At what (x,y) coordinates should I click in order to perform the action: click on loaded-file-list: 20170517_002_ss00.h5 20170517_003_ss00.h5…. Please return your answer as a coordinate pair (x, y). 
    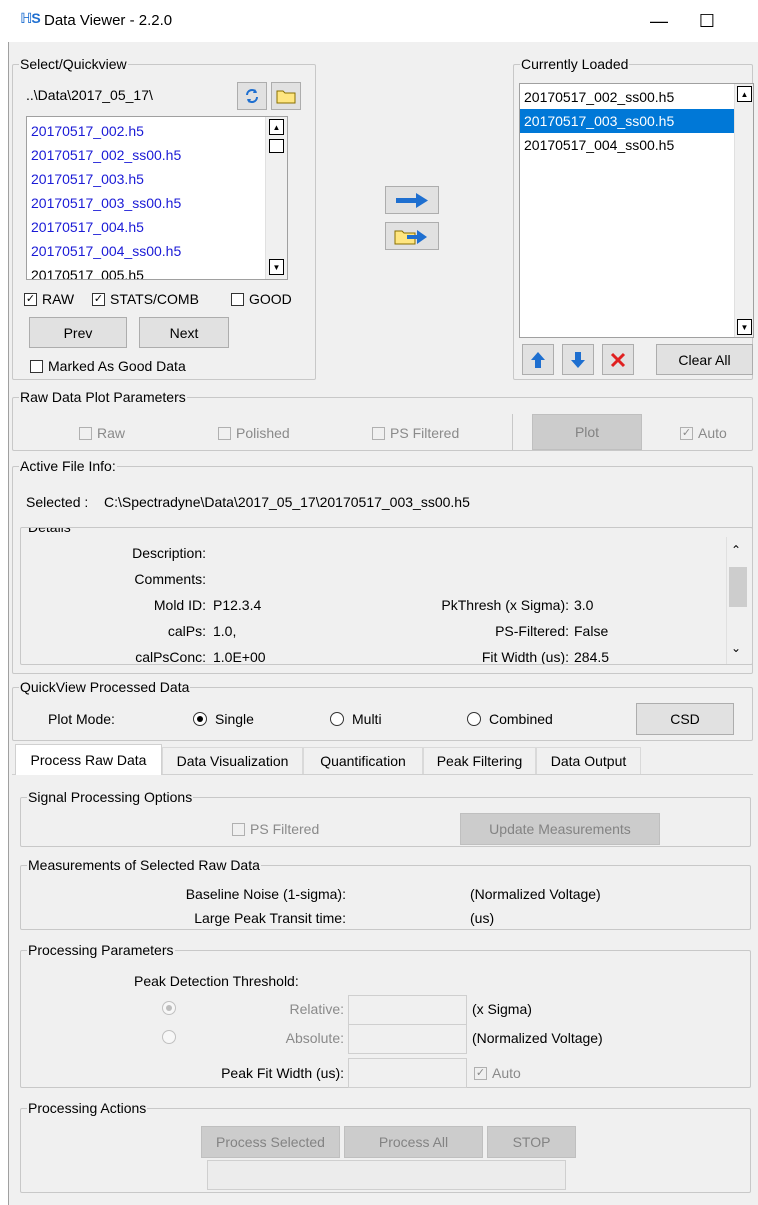
    Looking at the image, I should click on (636, 210).